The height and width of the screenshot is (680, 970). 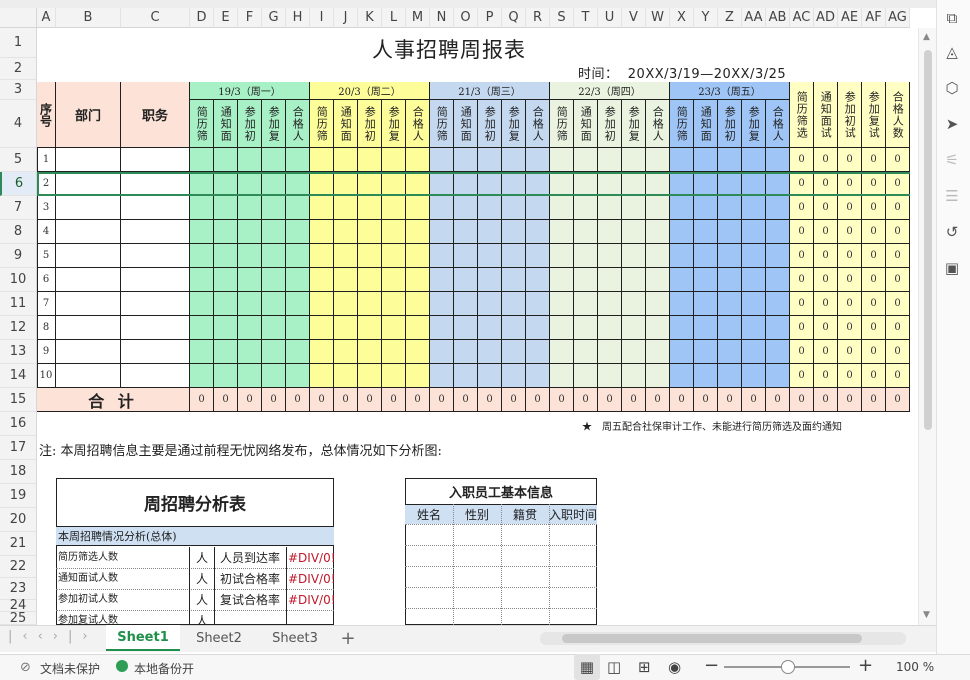 I want to click on row-number-cell: 2, so click(x=46, y=184).